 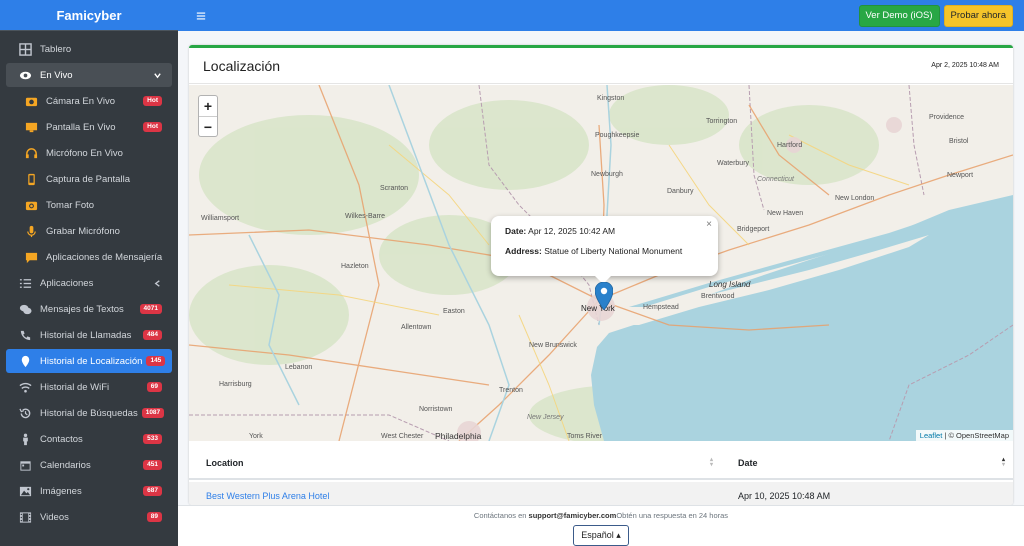 I want to click on sidebar-item-tablero: Tablero, so click(x=89, y=49).